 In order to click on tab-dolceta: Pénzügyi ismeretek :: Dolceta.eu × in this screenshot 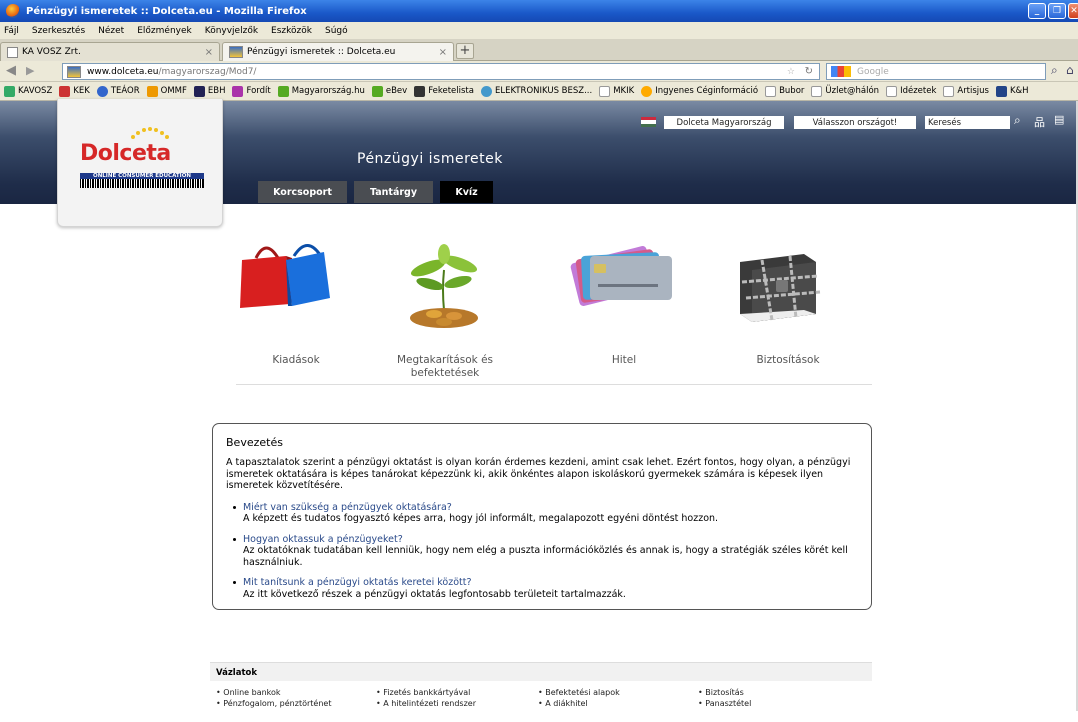, I will do `click(338, 51)`.